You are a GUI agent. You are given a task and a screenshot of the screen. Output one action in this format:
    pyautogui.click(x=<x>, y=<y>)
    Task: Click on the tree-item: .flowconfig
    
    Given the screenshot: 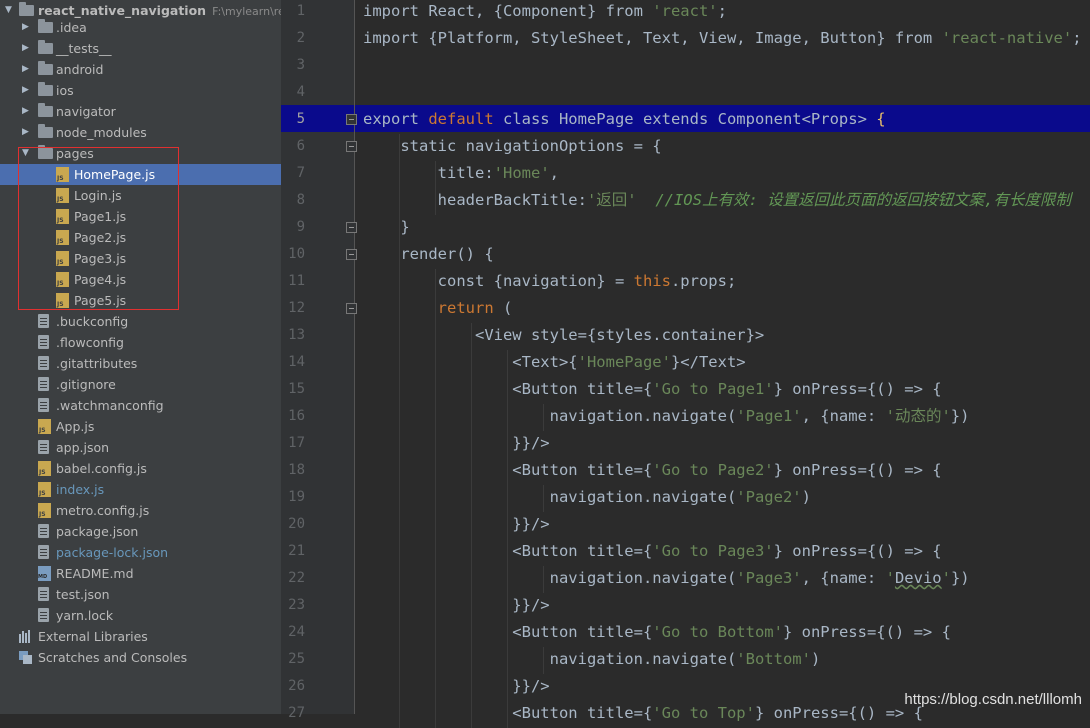 What is the action you would take?
    pyautogui.click(x=140, y=342)
    